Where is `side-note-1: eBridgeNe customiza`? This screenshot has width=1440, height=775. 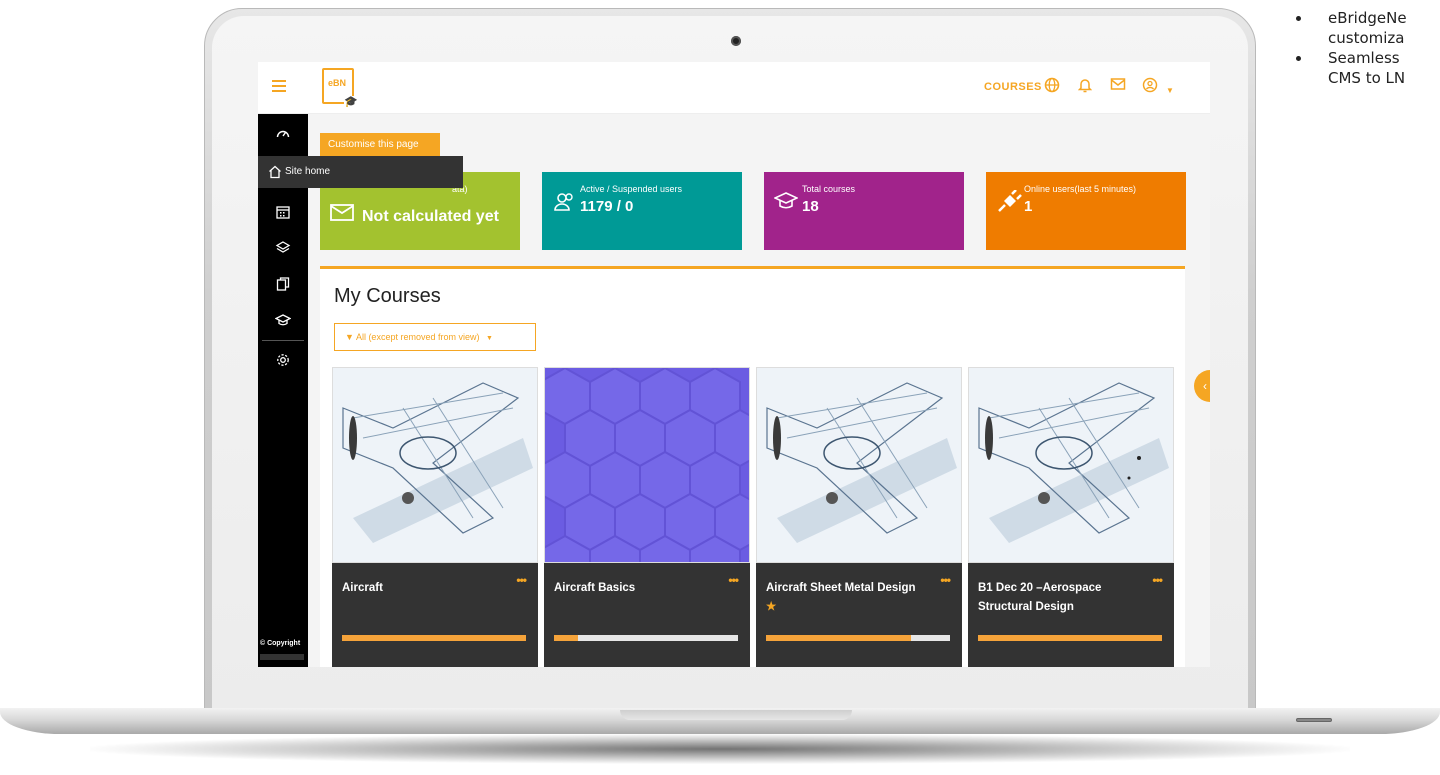 side-note-1: eBridgeNe customiza is located at coordinates (1368, 28).